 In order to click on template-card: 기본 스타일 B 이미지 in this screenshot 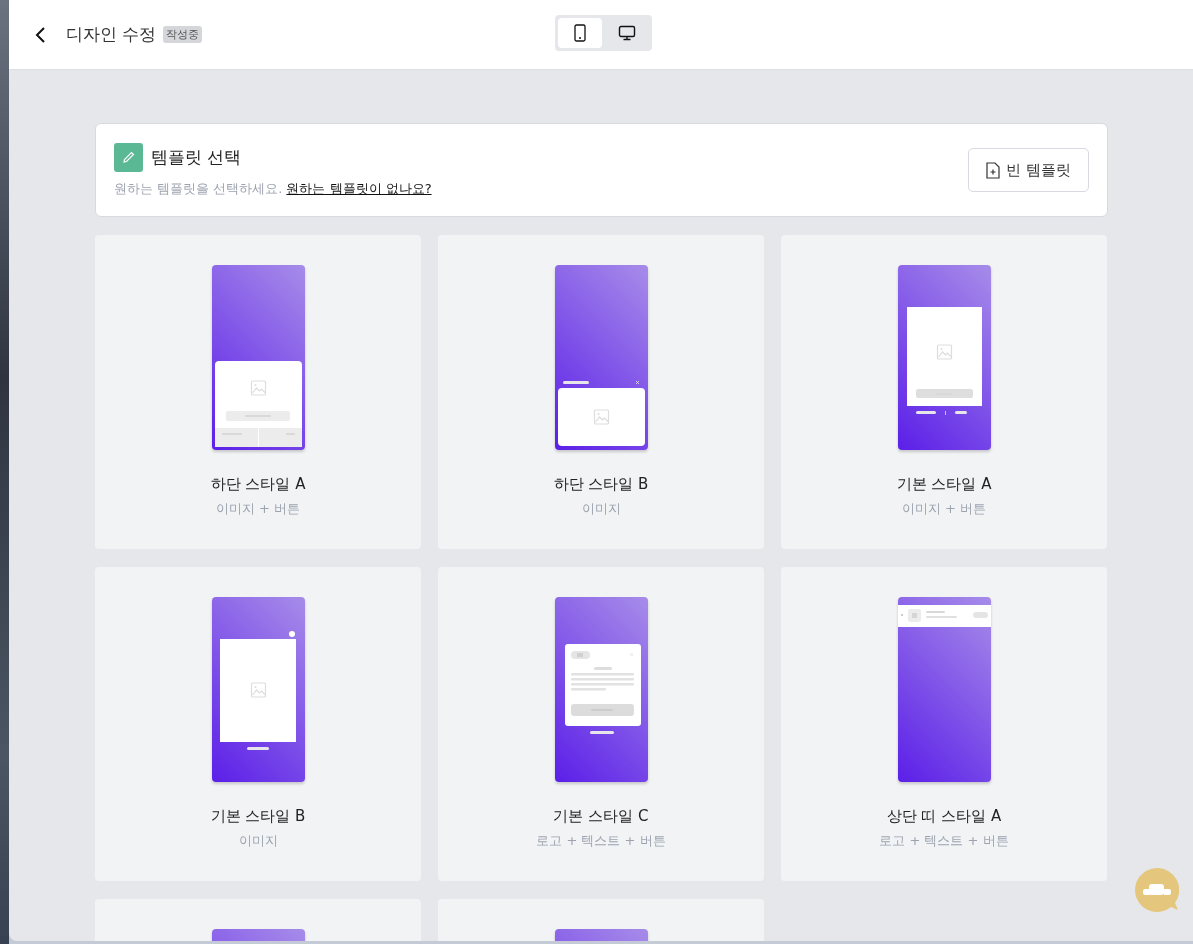, I will do `click(258, 724)`.